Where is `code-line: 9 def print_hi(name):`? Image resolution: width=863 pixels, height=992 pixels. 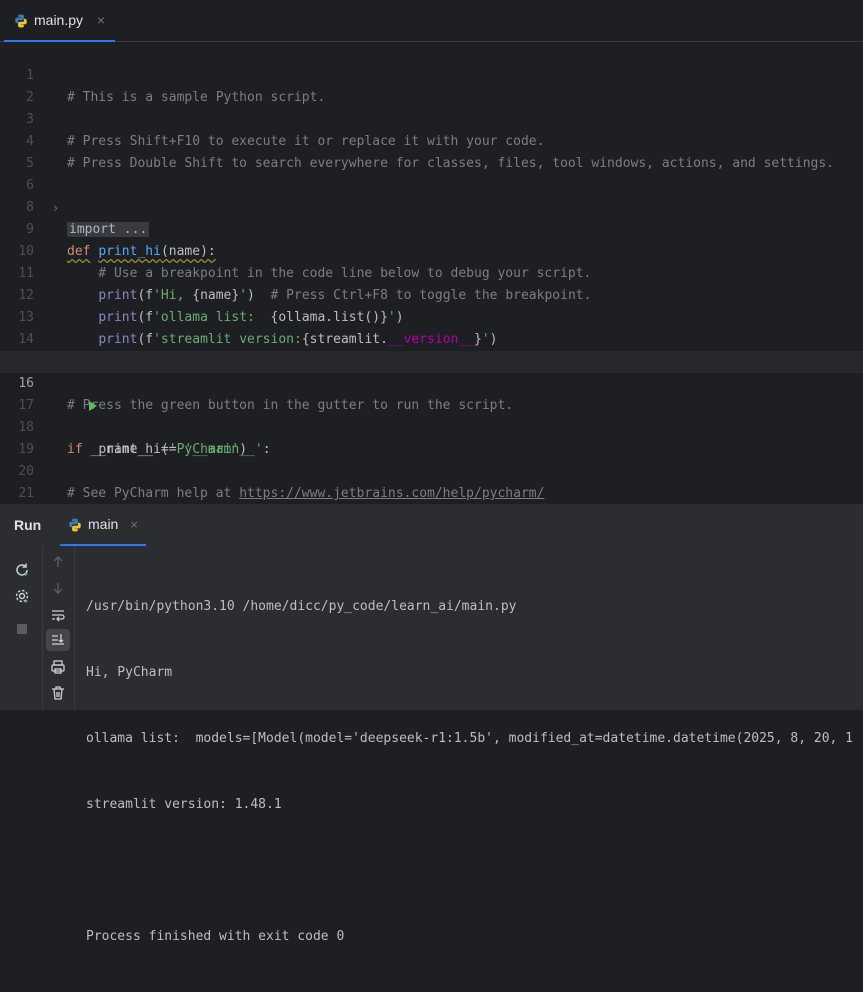 code-line: 9 def print_hi(name): is located at coordinates (431, 228).